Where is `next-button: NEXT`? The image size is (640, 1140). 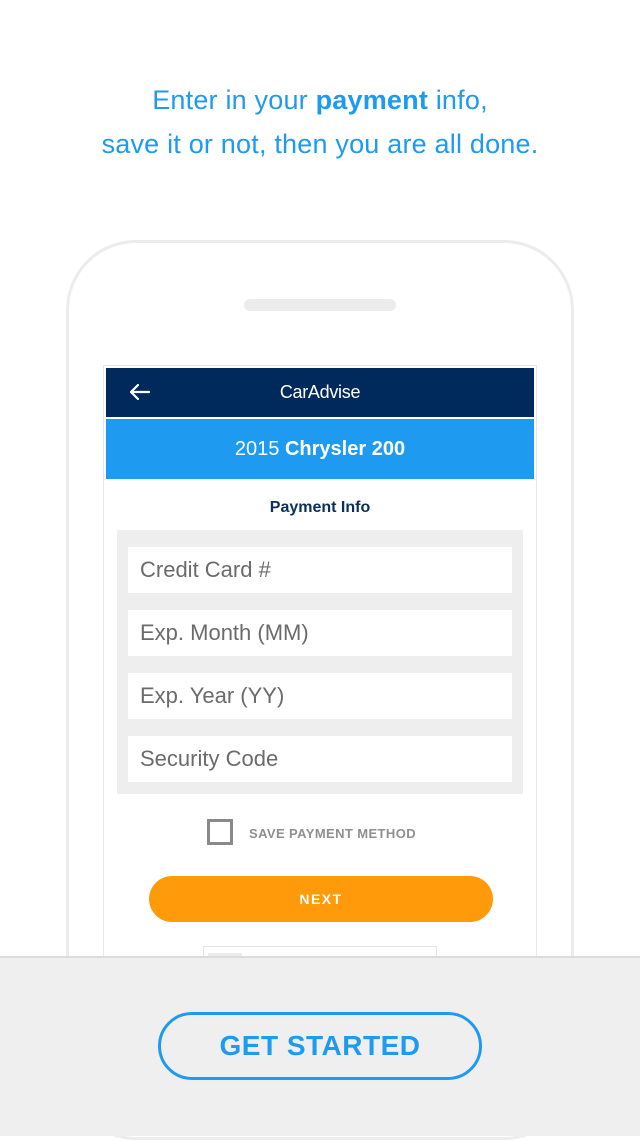 next-button: NEXT is located at coordinates (321, 899).